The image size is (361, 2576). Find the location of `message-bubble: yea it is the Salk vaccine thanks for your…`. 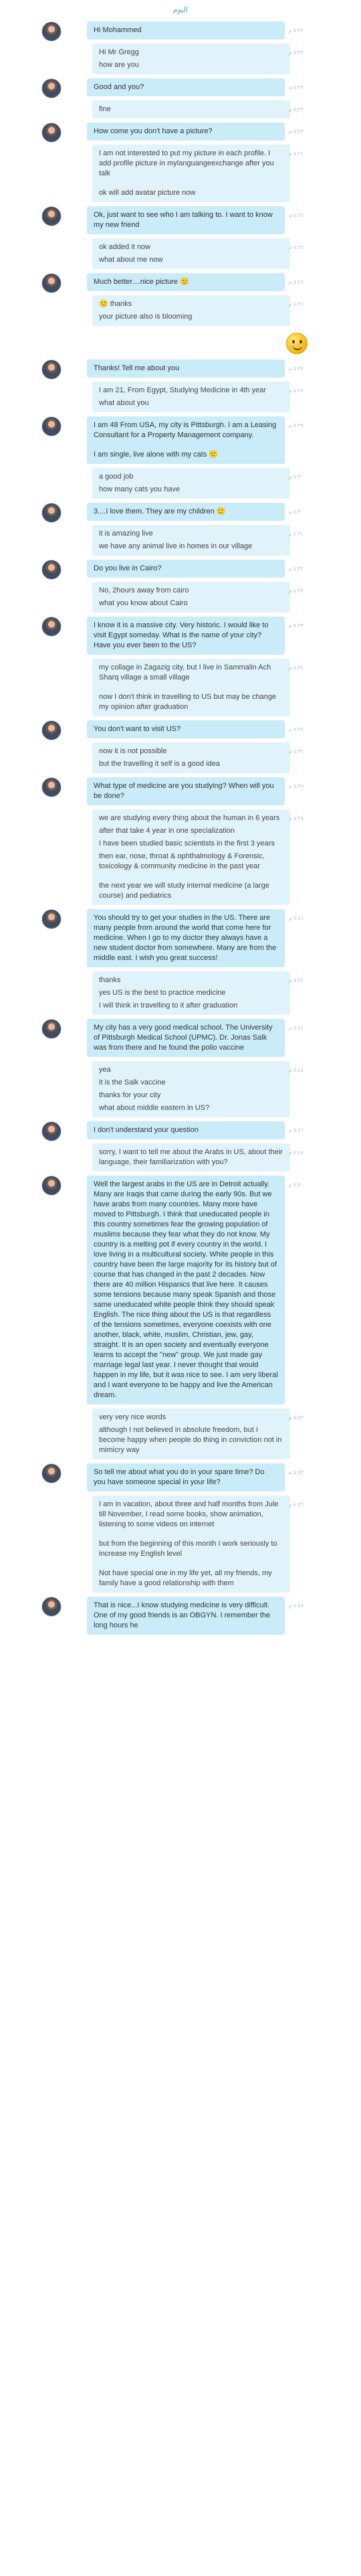

message-bubble: yea it is the Salk vaccine thanks for your… is located at coordinates (191, 1089).